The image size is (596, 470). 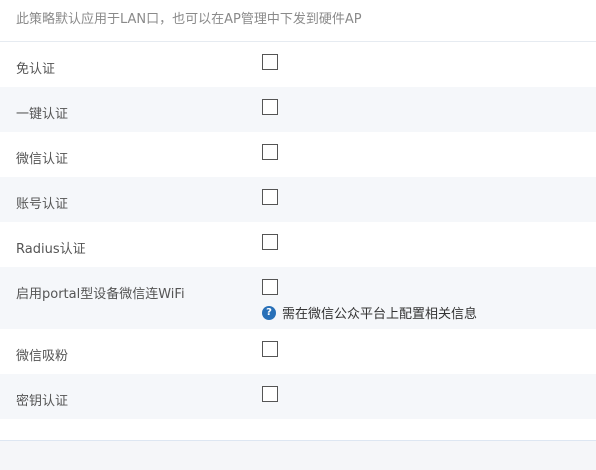 I want to click on no-auth-checkbox, so click(x=270, y=62).